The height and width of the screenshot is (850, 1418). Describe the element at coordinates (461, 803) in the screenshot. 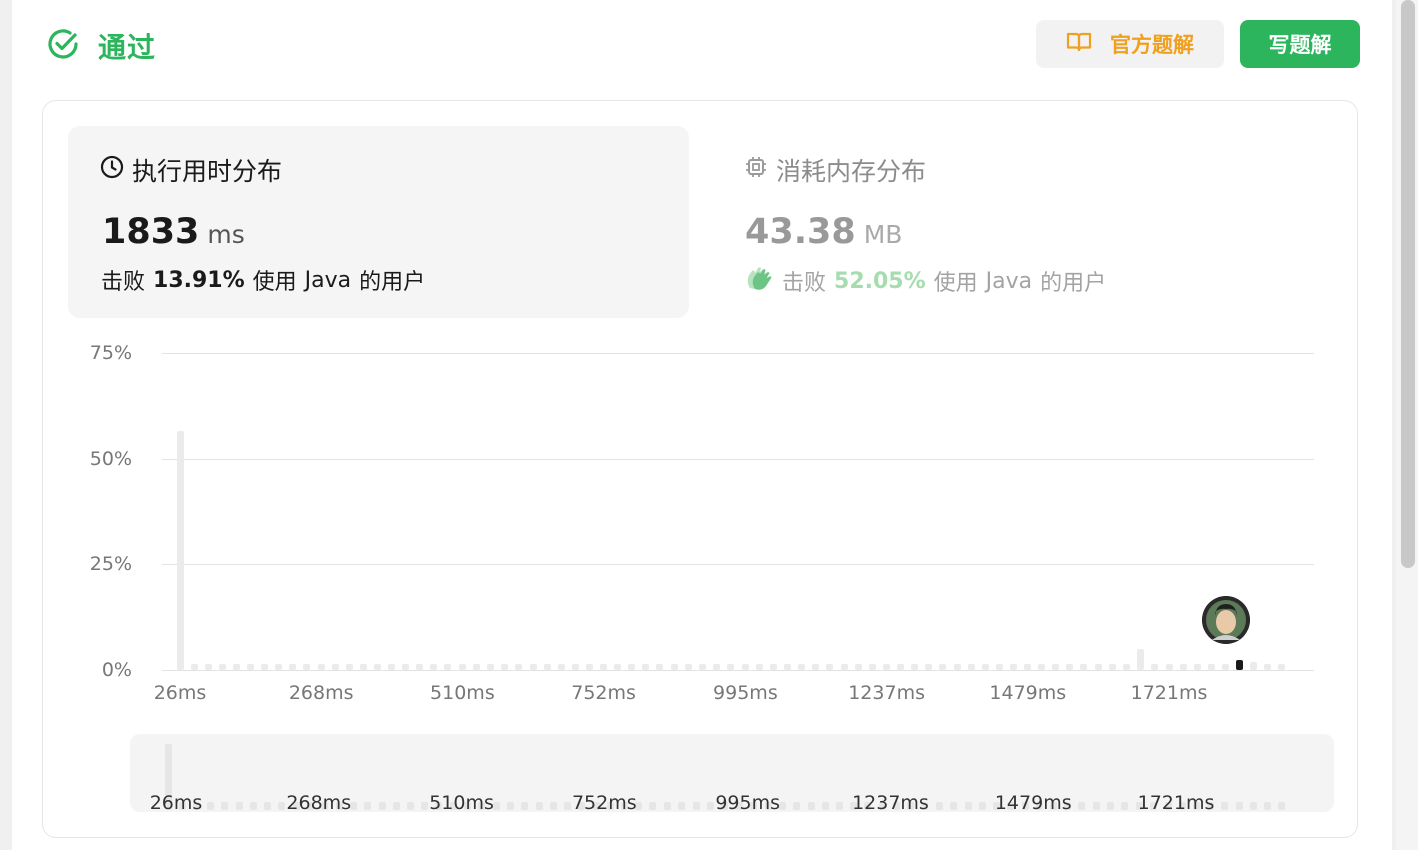

I see `minimap-tick-label: 510ms` at that location.